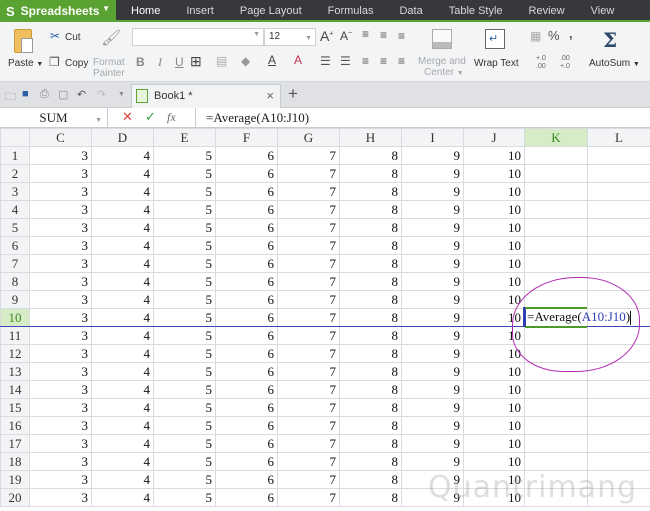 This screenshot has width=650, height=511. I want to click on cell-d4: 4, so click(122, 209).